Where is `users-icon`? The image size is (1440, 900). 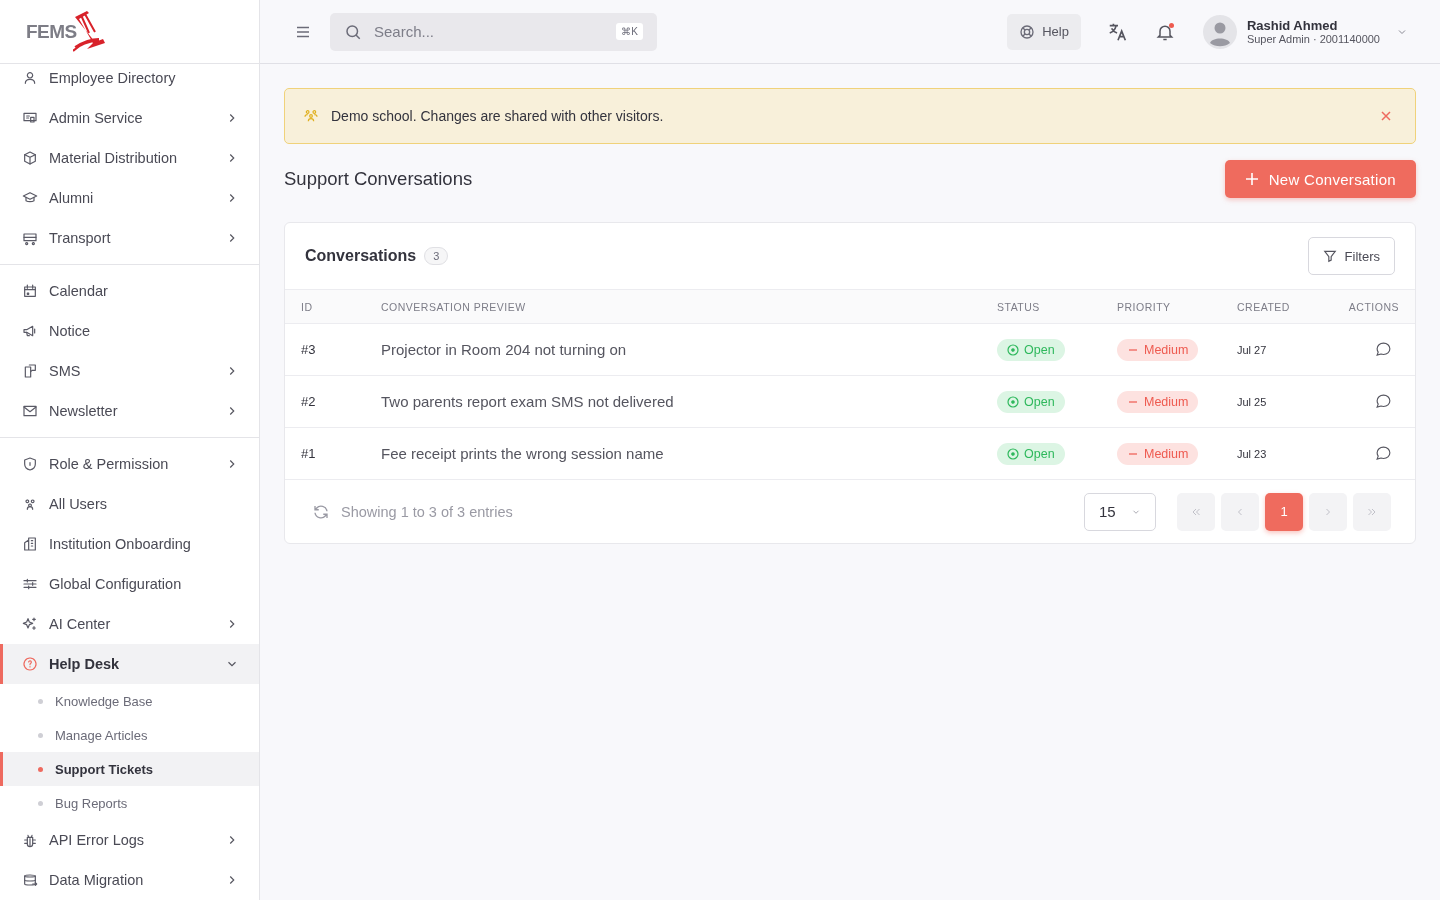
users-icon is located at coordinates (311, 116).